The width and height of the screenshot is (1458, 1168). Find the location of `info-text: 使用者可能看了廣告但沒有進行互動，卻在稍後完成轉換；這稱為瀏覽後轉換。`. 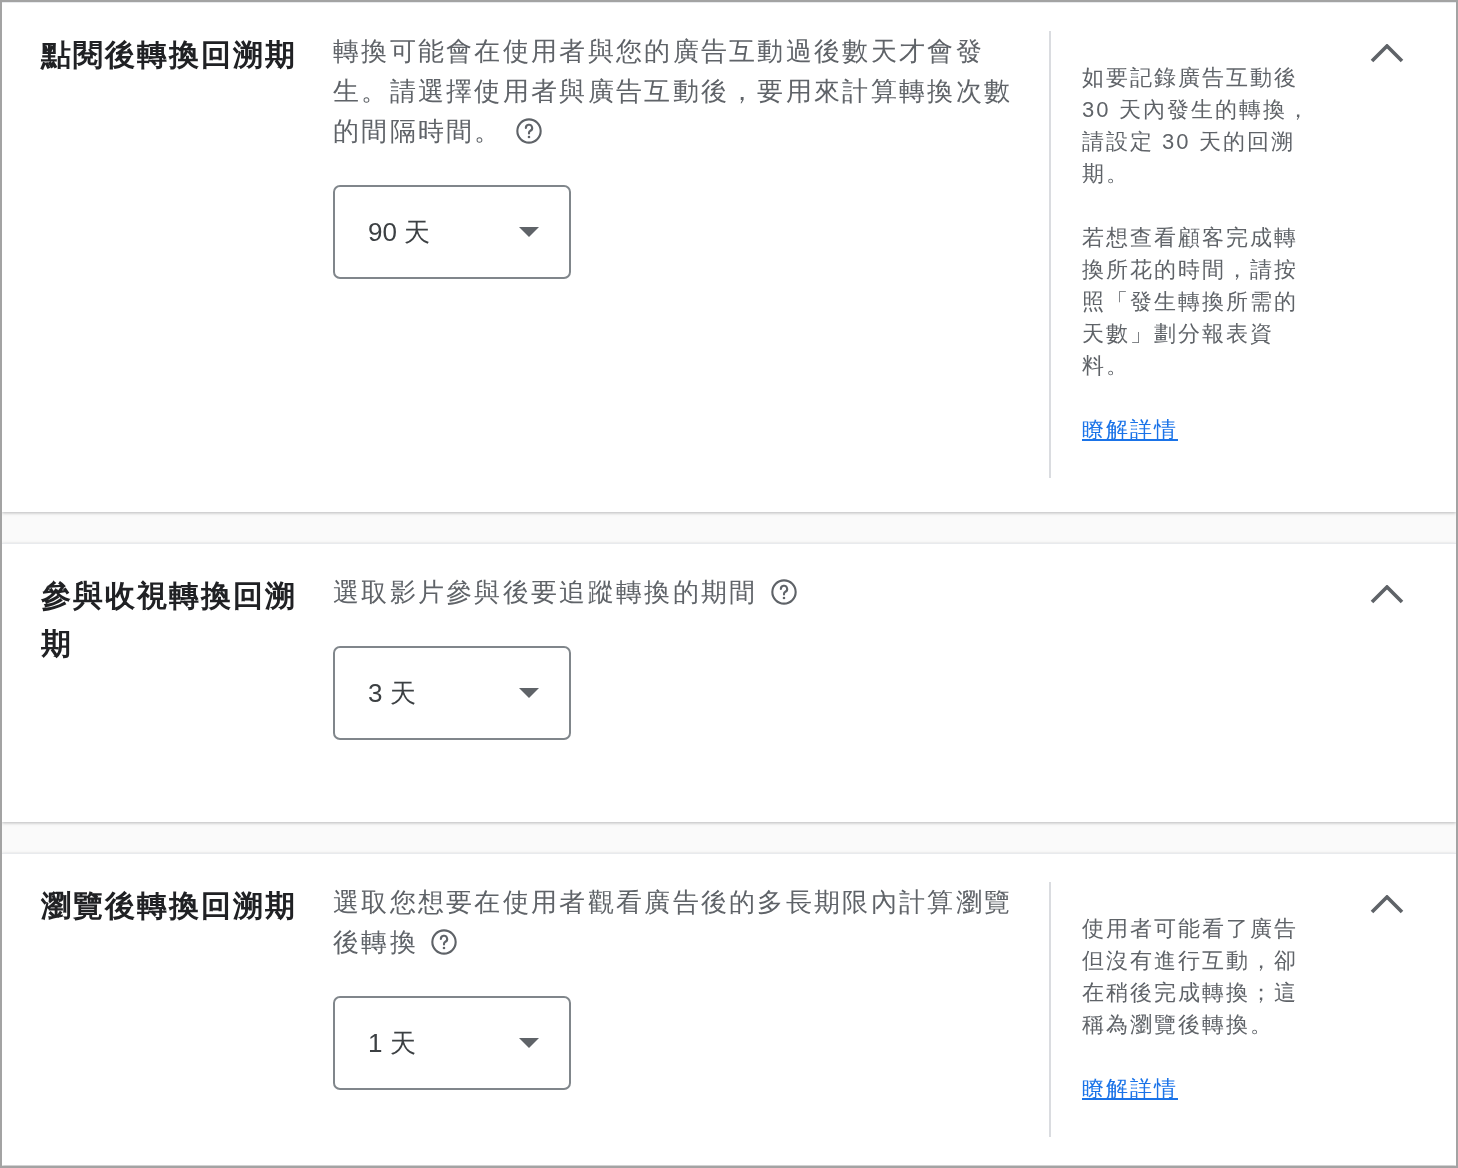

info-text: 使用者可能看了廣告但沒有進行互動，卻在稍後完成轉換；這稱為瀏覽後轉換。 is located at coordinates (1190, 977).